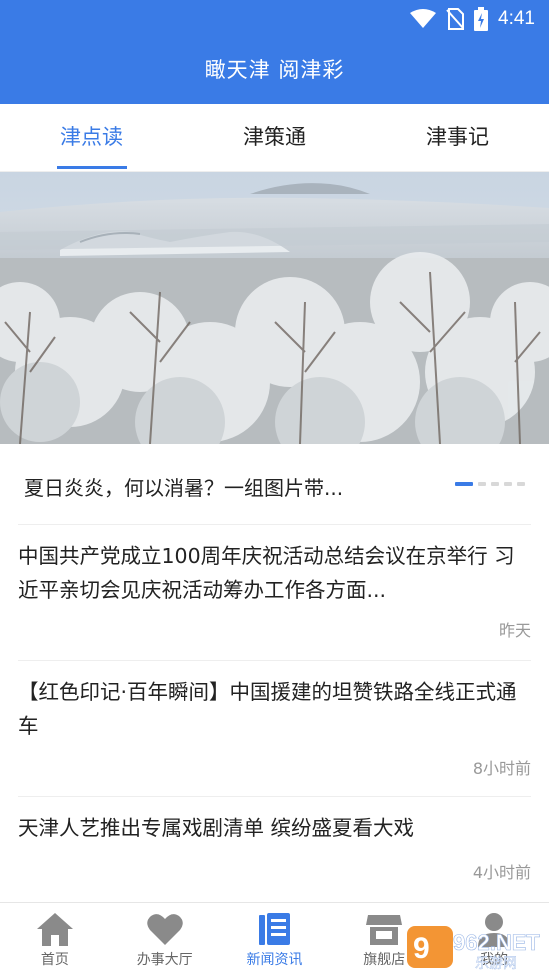 The height and width of the screenshot is (976, 549). Describe the element at coordinates (481, 19) in the screenshot. I see `battery-charging-icon` at that location.